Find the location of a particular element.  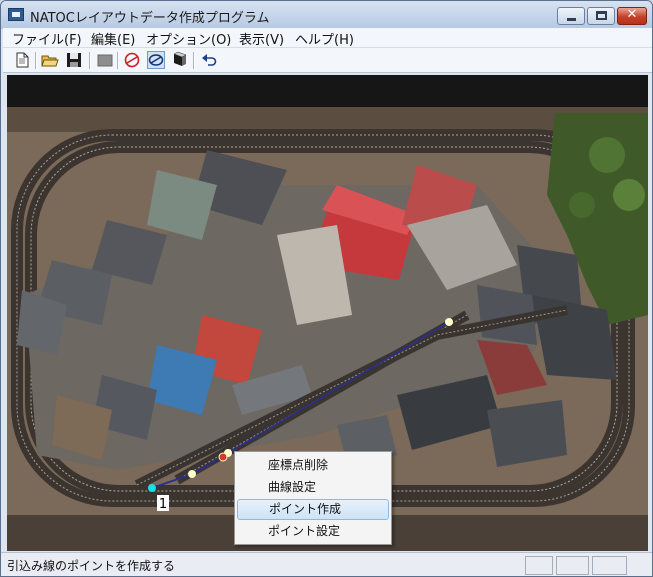

menu-edit: 編集(E) is located at coordinates (113, 38).